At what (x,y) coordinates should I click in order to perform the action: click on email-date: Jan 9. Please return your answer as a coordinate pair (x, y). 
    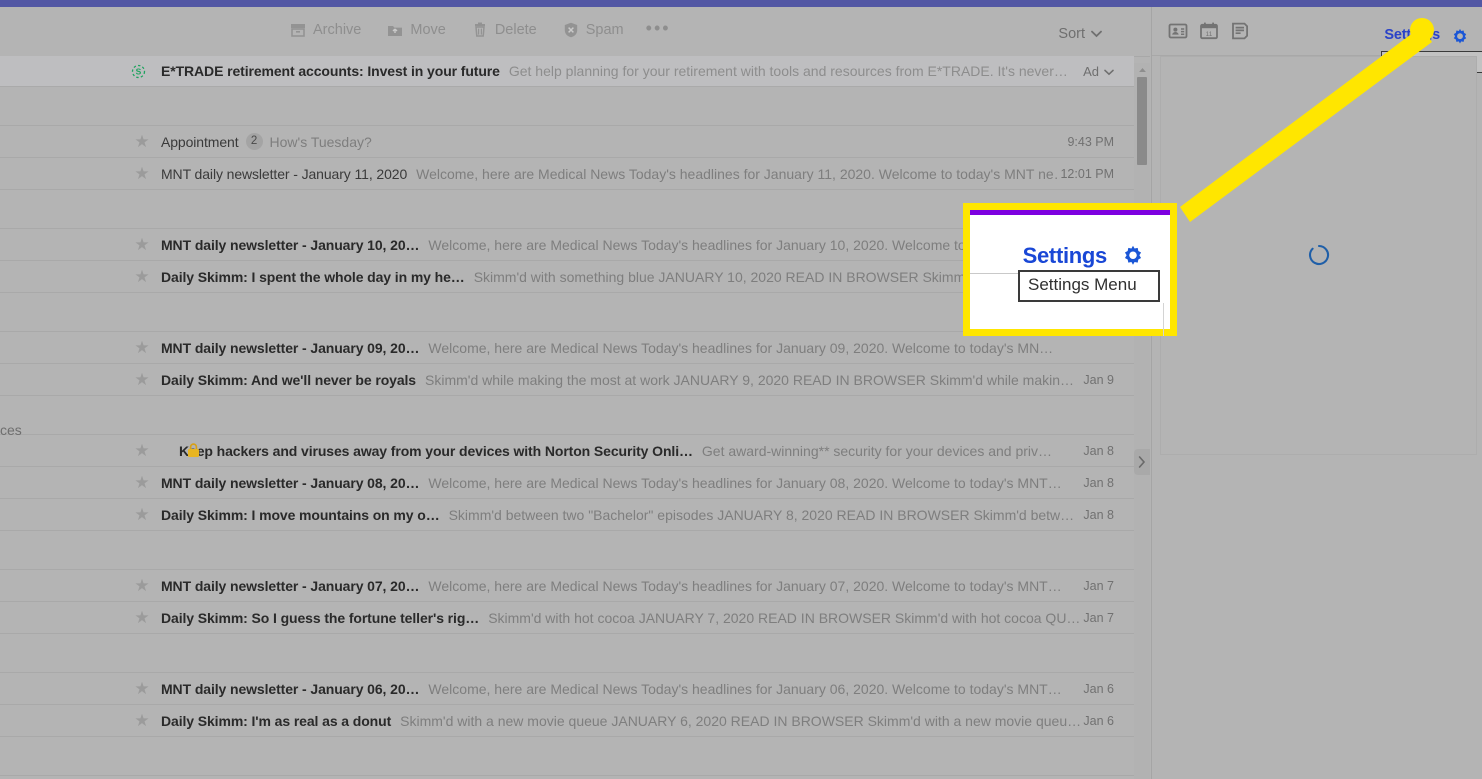
    Looking at the image, I should click on (1098, 379).